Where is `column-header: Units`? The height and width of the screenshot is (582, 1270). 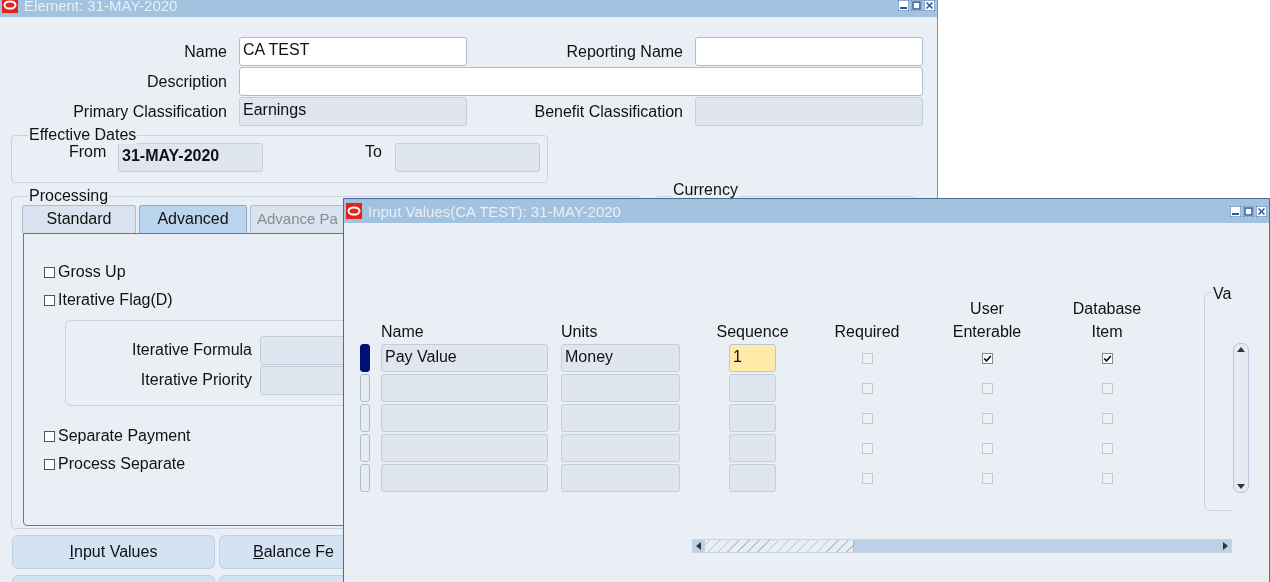
column-header: Units is located at coordinates (579, 332).